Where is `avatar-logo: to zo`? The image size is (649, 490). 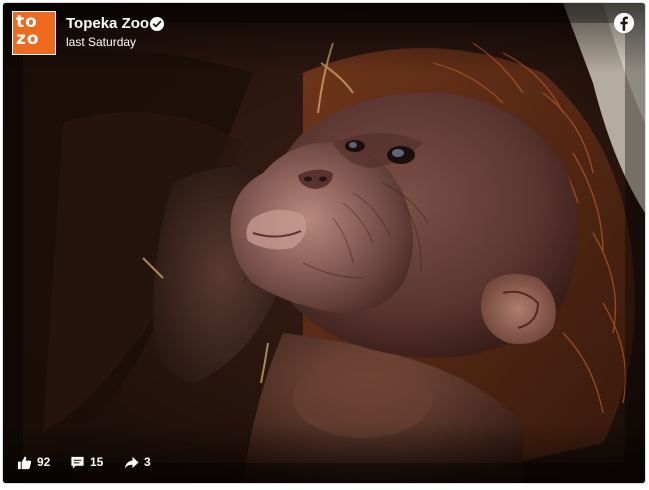
avatar-logo: to zo is located at coordinates (28, 30).